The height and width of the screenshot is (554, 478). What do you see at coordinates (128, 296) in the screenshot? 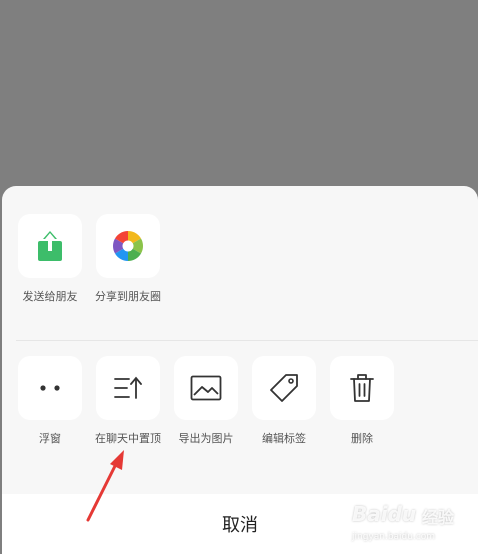
I see `share-to-moments-label: 分享到朋友圈` at bounding box center [128, 296].